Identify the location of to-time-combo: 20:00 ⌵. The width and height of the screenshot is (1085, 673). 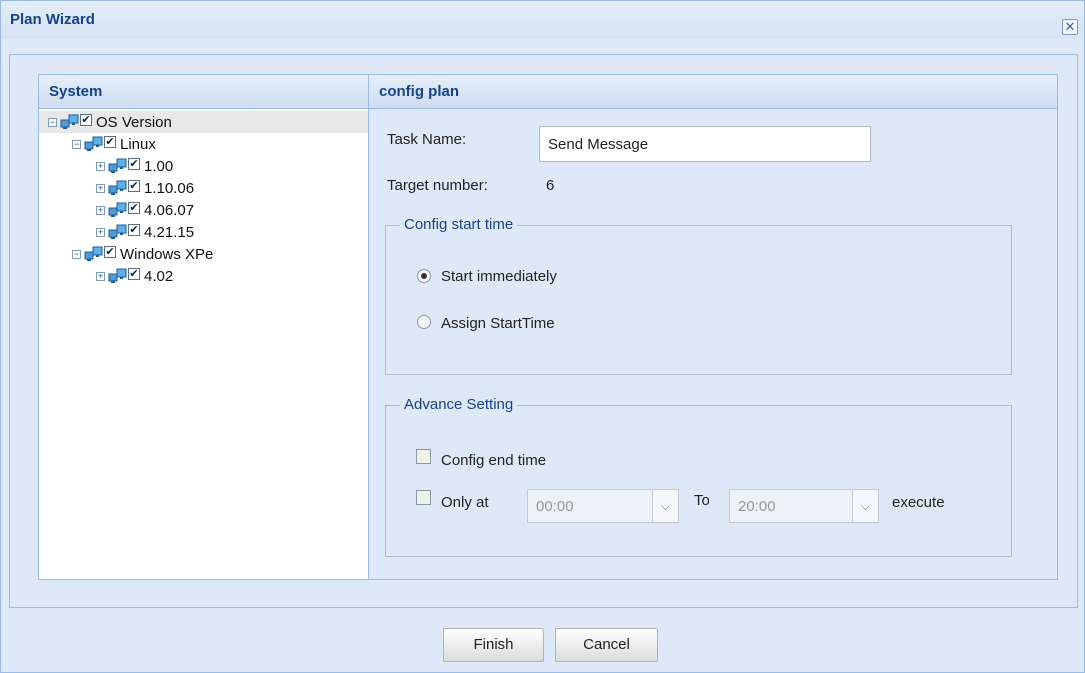
(804, 506).